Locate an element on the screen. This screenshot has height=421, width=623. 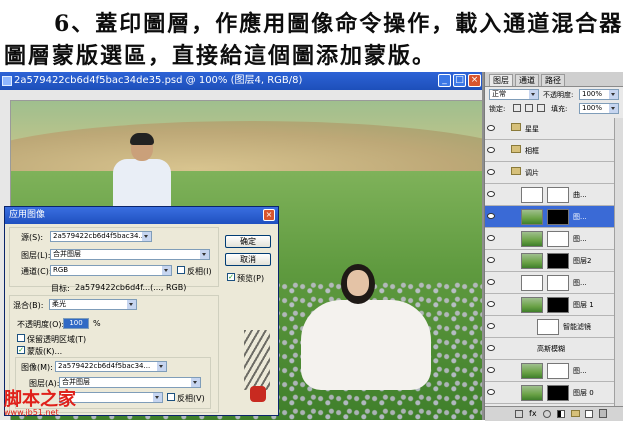
tab-paths: 路径 is located at coordinates (553, 80).